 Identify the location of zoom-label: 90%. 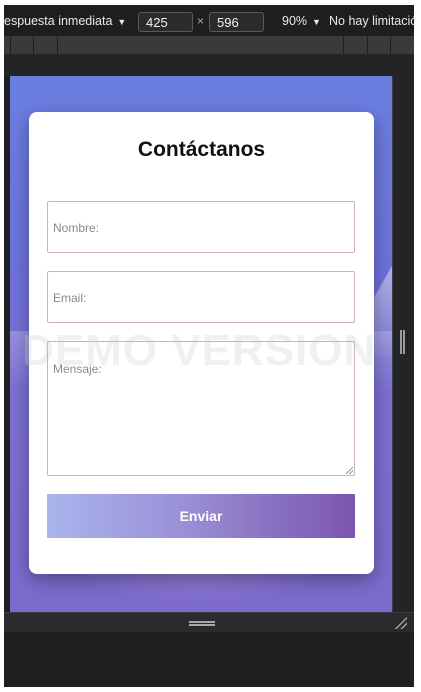
(295, 21).